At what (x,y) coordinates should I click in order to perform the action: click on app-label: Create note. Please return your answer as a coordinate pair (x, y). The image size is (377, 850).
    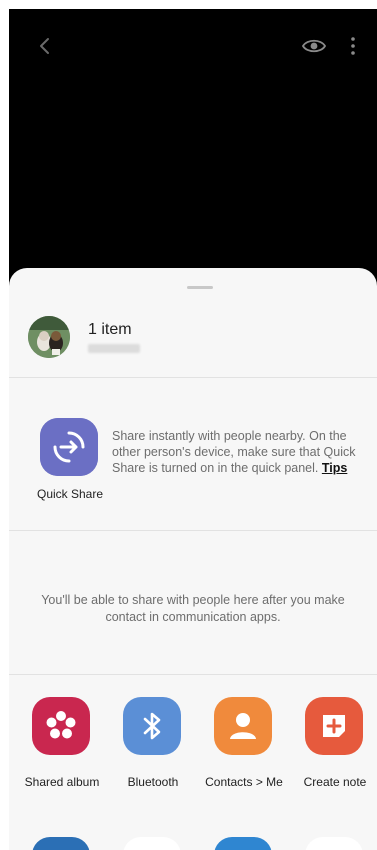
    Looking at the image, I should click on (335, 782).